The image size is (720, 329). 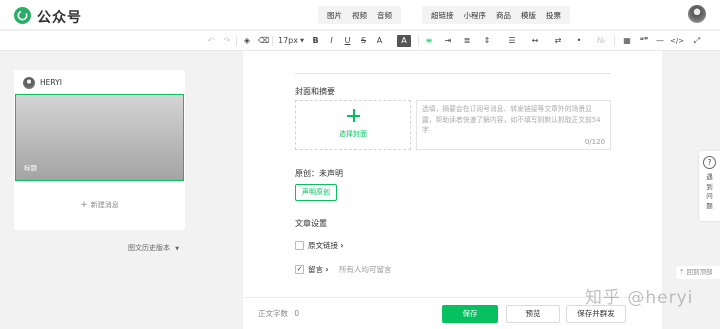 What do you see at coordinates (331, 41) in the screenshot?
I see `italic-button: I` at bounding box center [331, 41].